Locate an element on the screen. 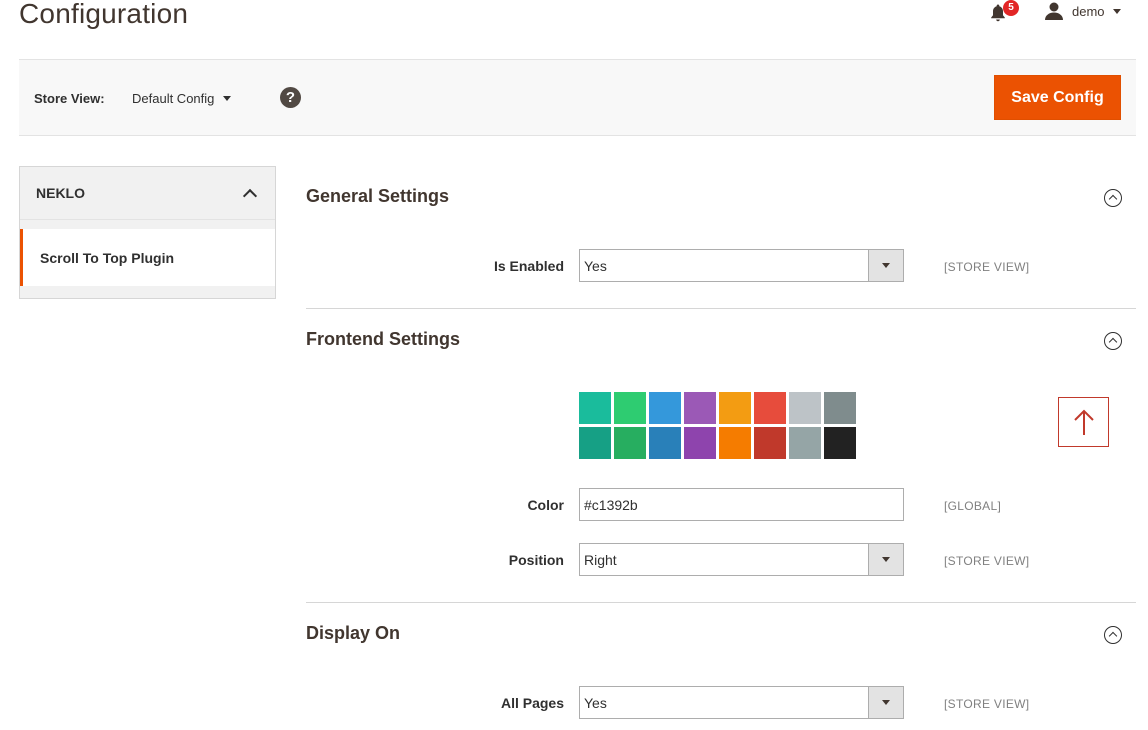  position-scope: [STORE VIEW] is located at coordinates (987, 561).